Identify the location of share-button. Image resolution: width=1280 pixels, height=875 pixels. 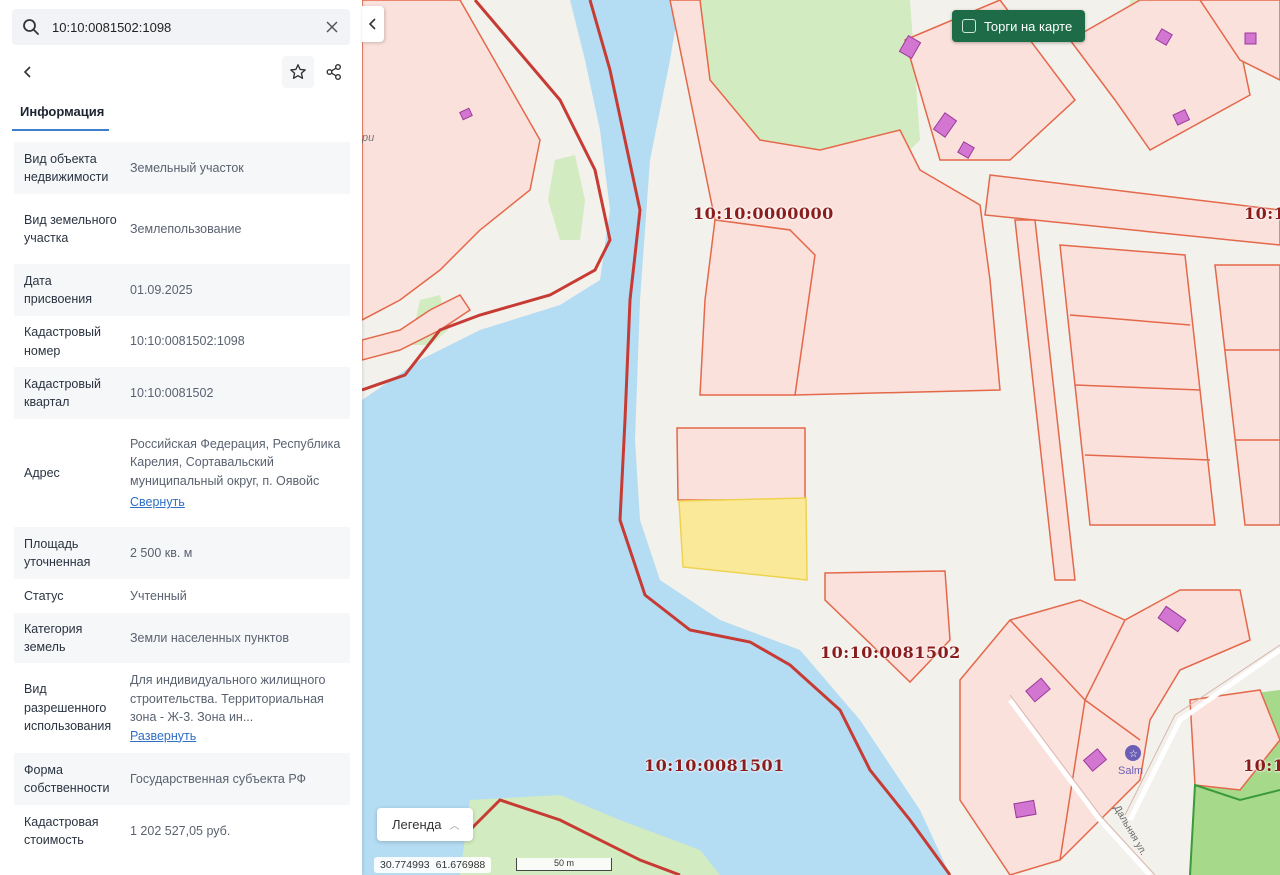
(334, 72).